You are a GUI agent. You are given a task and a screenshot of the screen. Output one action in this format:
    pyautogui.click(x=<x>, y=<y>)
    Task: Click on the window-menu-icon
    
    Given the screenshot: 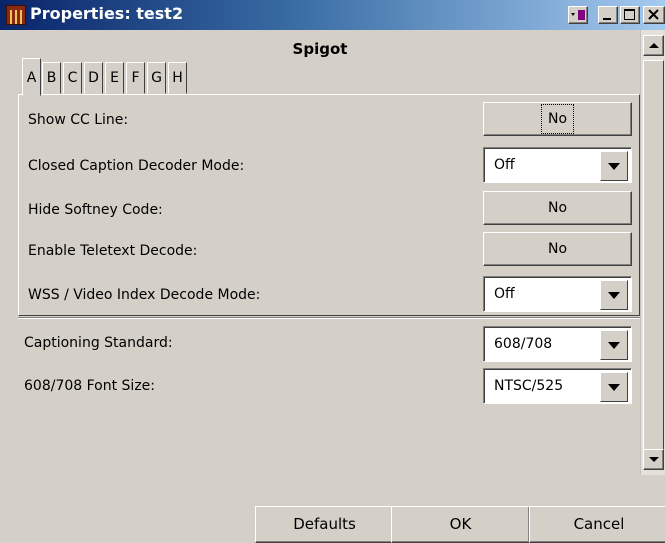 What is the action you would take?
    pyautogui.click(x=578, y=15)
    